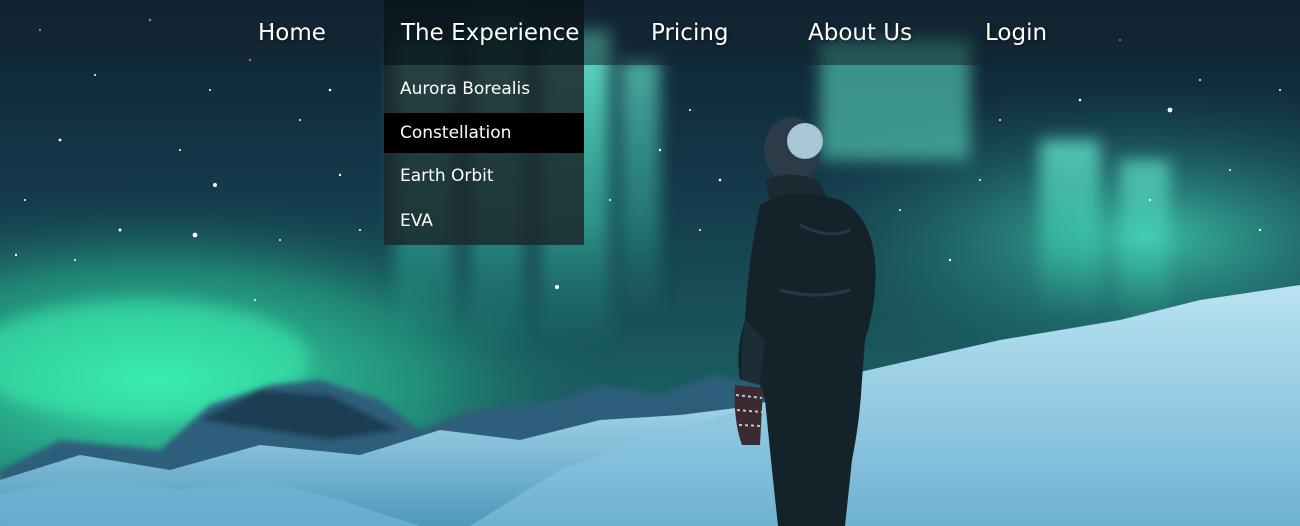  What do you see at coordinates (484, 176) in the screenshot?
I see `dropdown-item-earth-orbit: Earth Orbit` at bounding box center [484, 176].